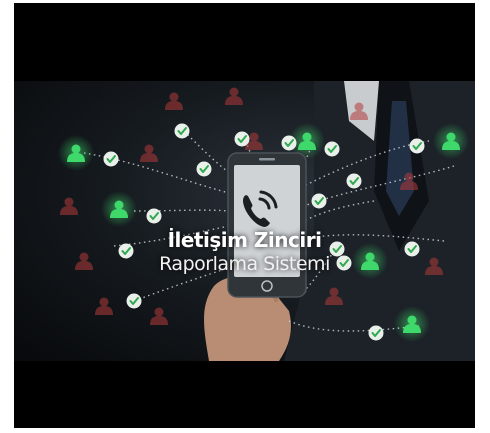 This screenshot has width=490, height=433. I want to click on smartphone, so click(267, 225).